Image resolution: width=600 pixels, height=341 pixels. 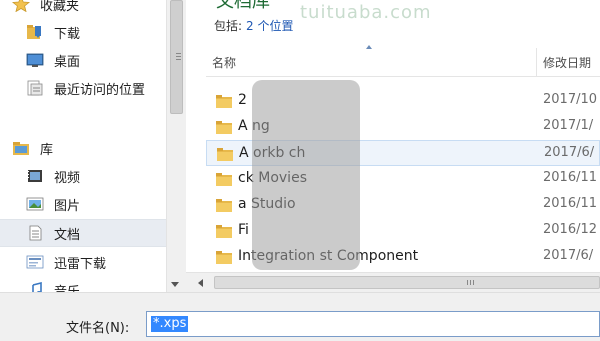 What do you see at coordinates (83, 148) in the screenshot?
I see `nav-item-libraries: 库` at bounding box center [83, 148].